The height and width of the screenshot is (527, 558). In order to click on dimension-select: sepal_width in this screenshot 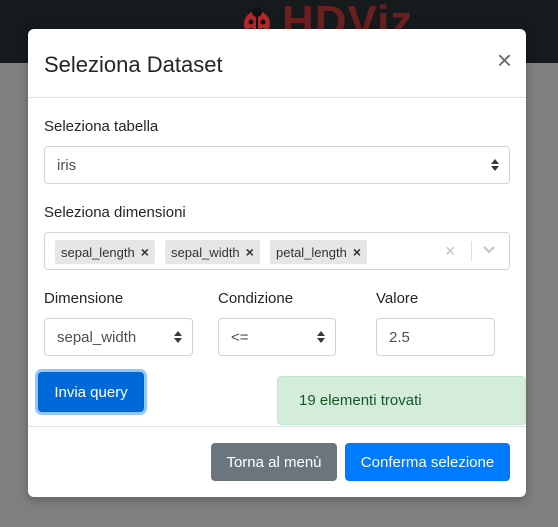, I will do `click(118, 337)`.